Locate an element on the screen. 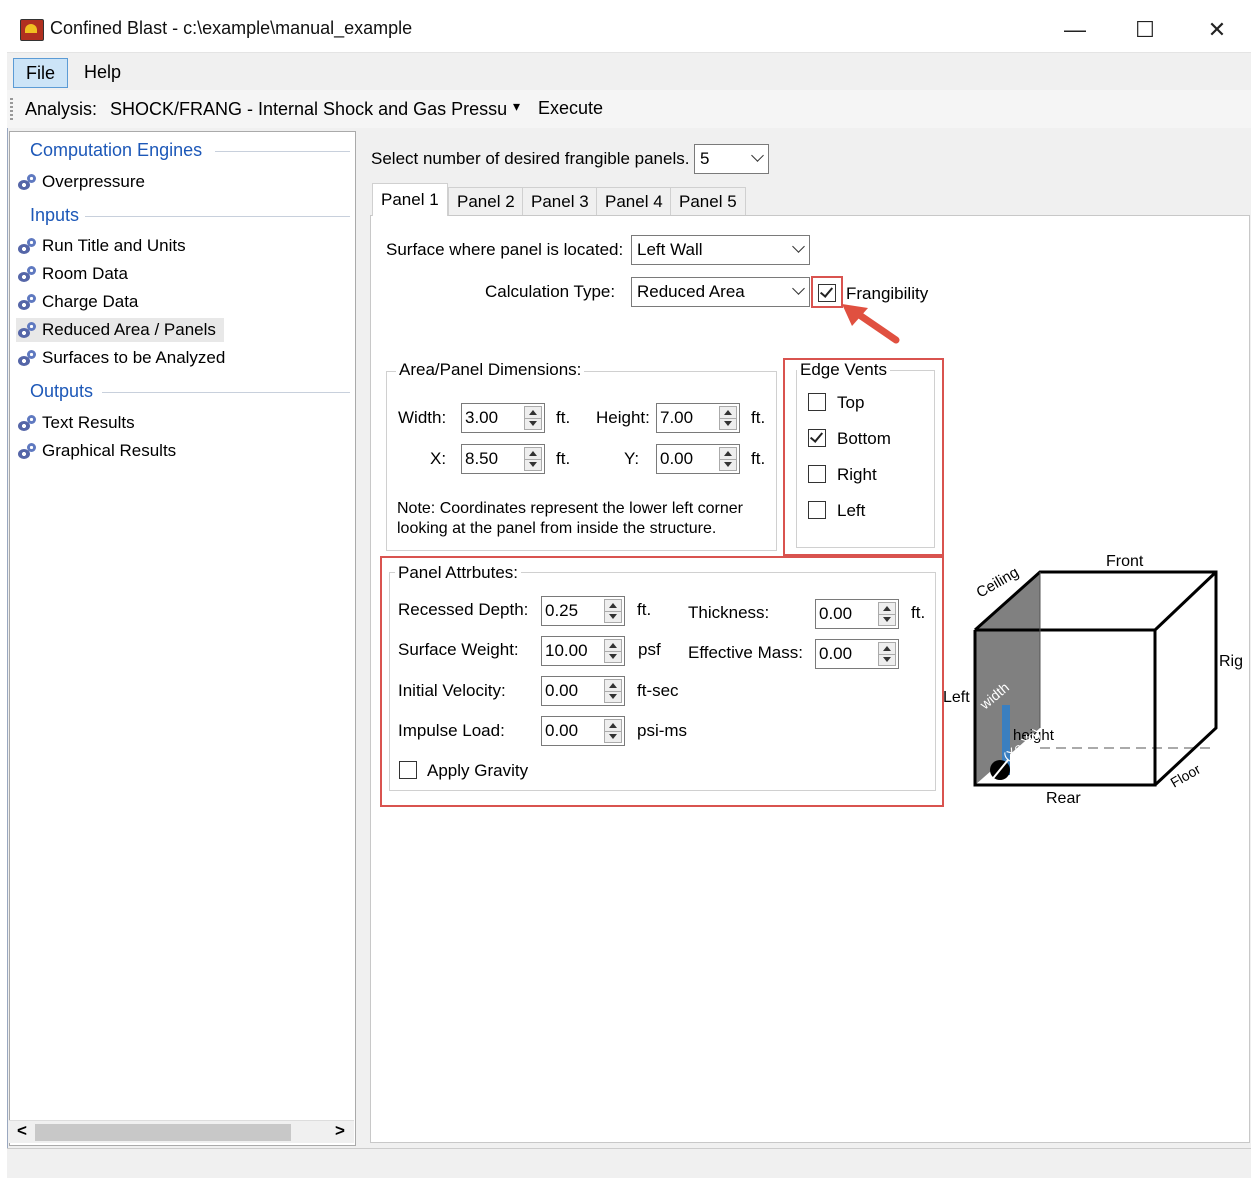  x-value: 8.50 is located at coordinates (482, 458).